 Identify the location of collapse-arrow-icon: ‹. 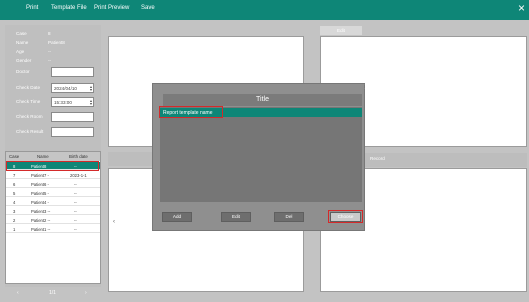
(114, 222).